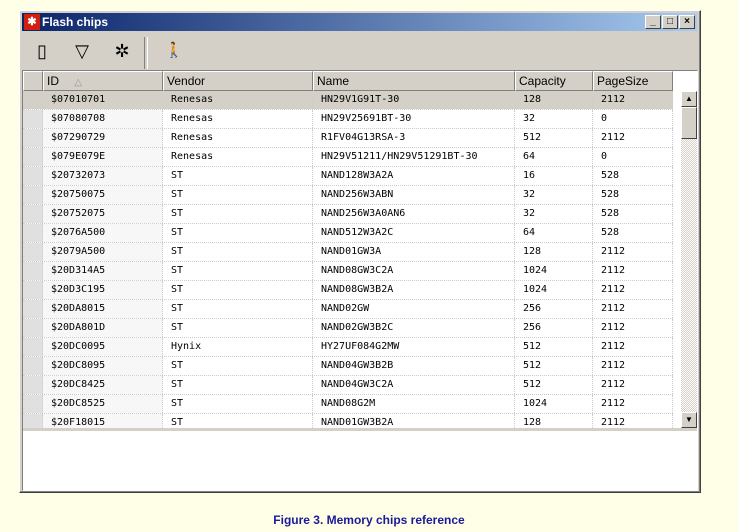 The image size is (738, 532). What do you see at coordinates (414, 366) in the screenshot?
I see `cell-name: NAND04GW3B2B` at bounding box center [414, 366].